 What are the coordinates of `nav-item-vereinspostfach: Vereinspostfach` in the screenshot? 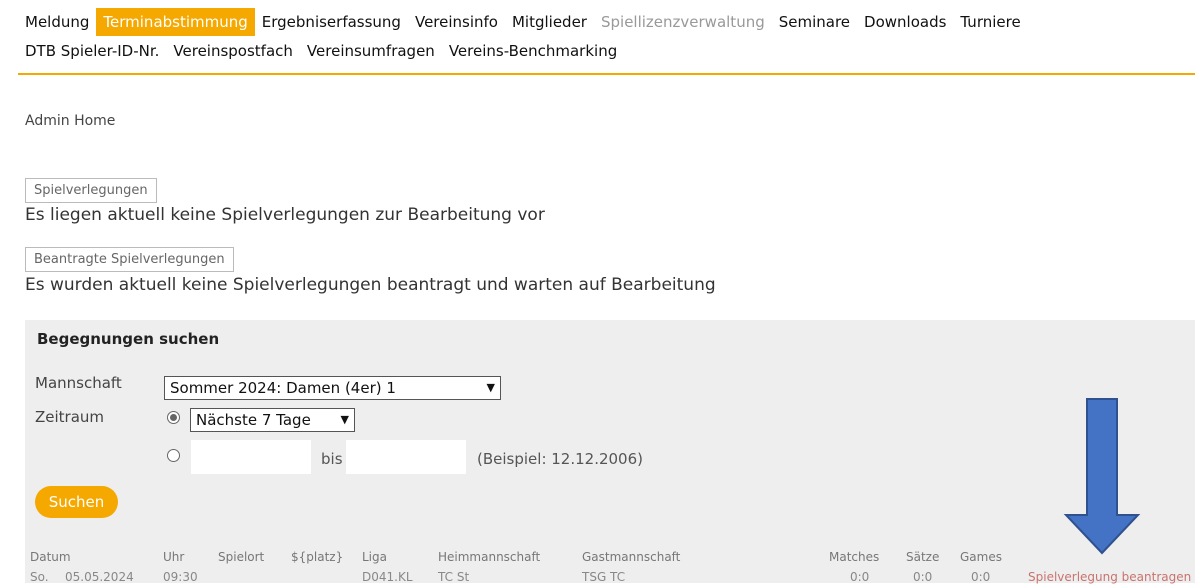 It's located at (233, 51).